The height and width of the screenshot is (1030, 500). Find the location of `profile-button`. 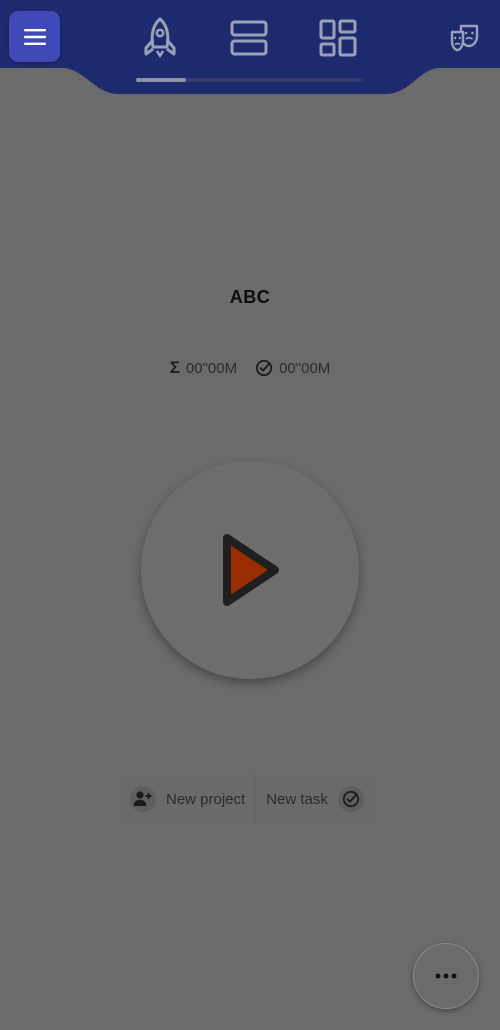

profile-button is located at coordinates (465, 38).